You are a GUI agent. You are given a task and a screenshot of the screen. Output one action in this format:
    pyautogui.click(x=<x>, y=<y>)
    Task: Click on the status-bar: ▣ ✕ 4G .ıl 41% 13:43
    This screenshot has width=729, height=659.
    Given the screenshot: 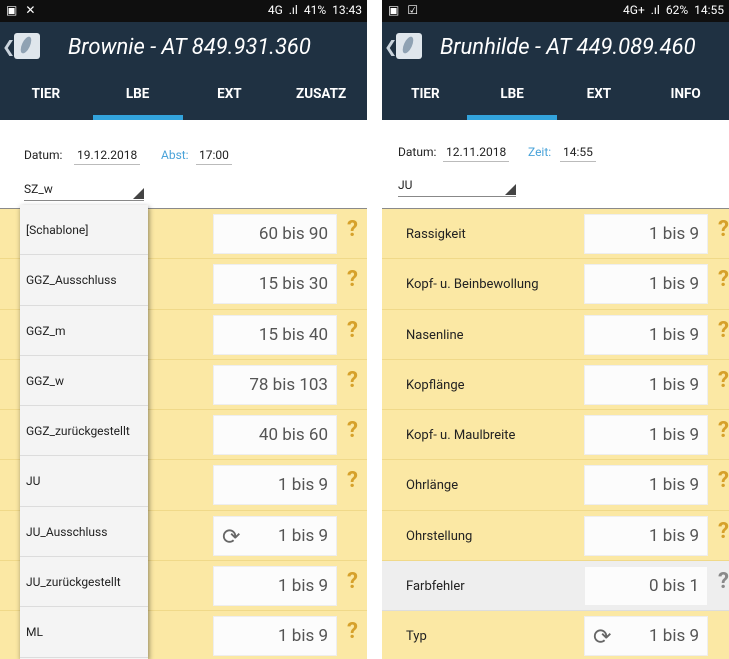 What is the action you would take?
    pyautogui.click(x=183, y=11)
    